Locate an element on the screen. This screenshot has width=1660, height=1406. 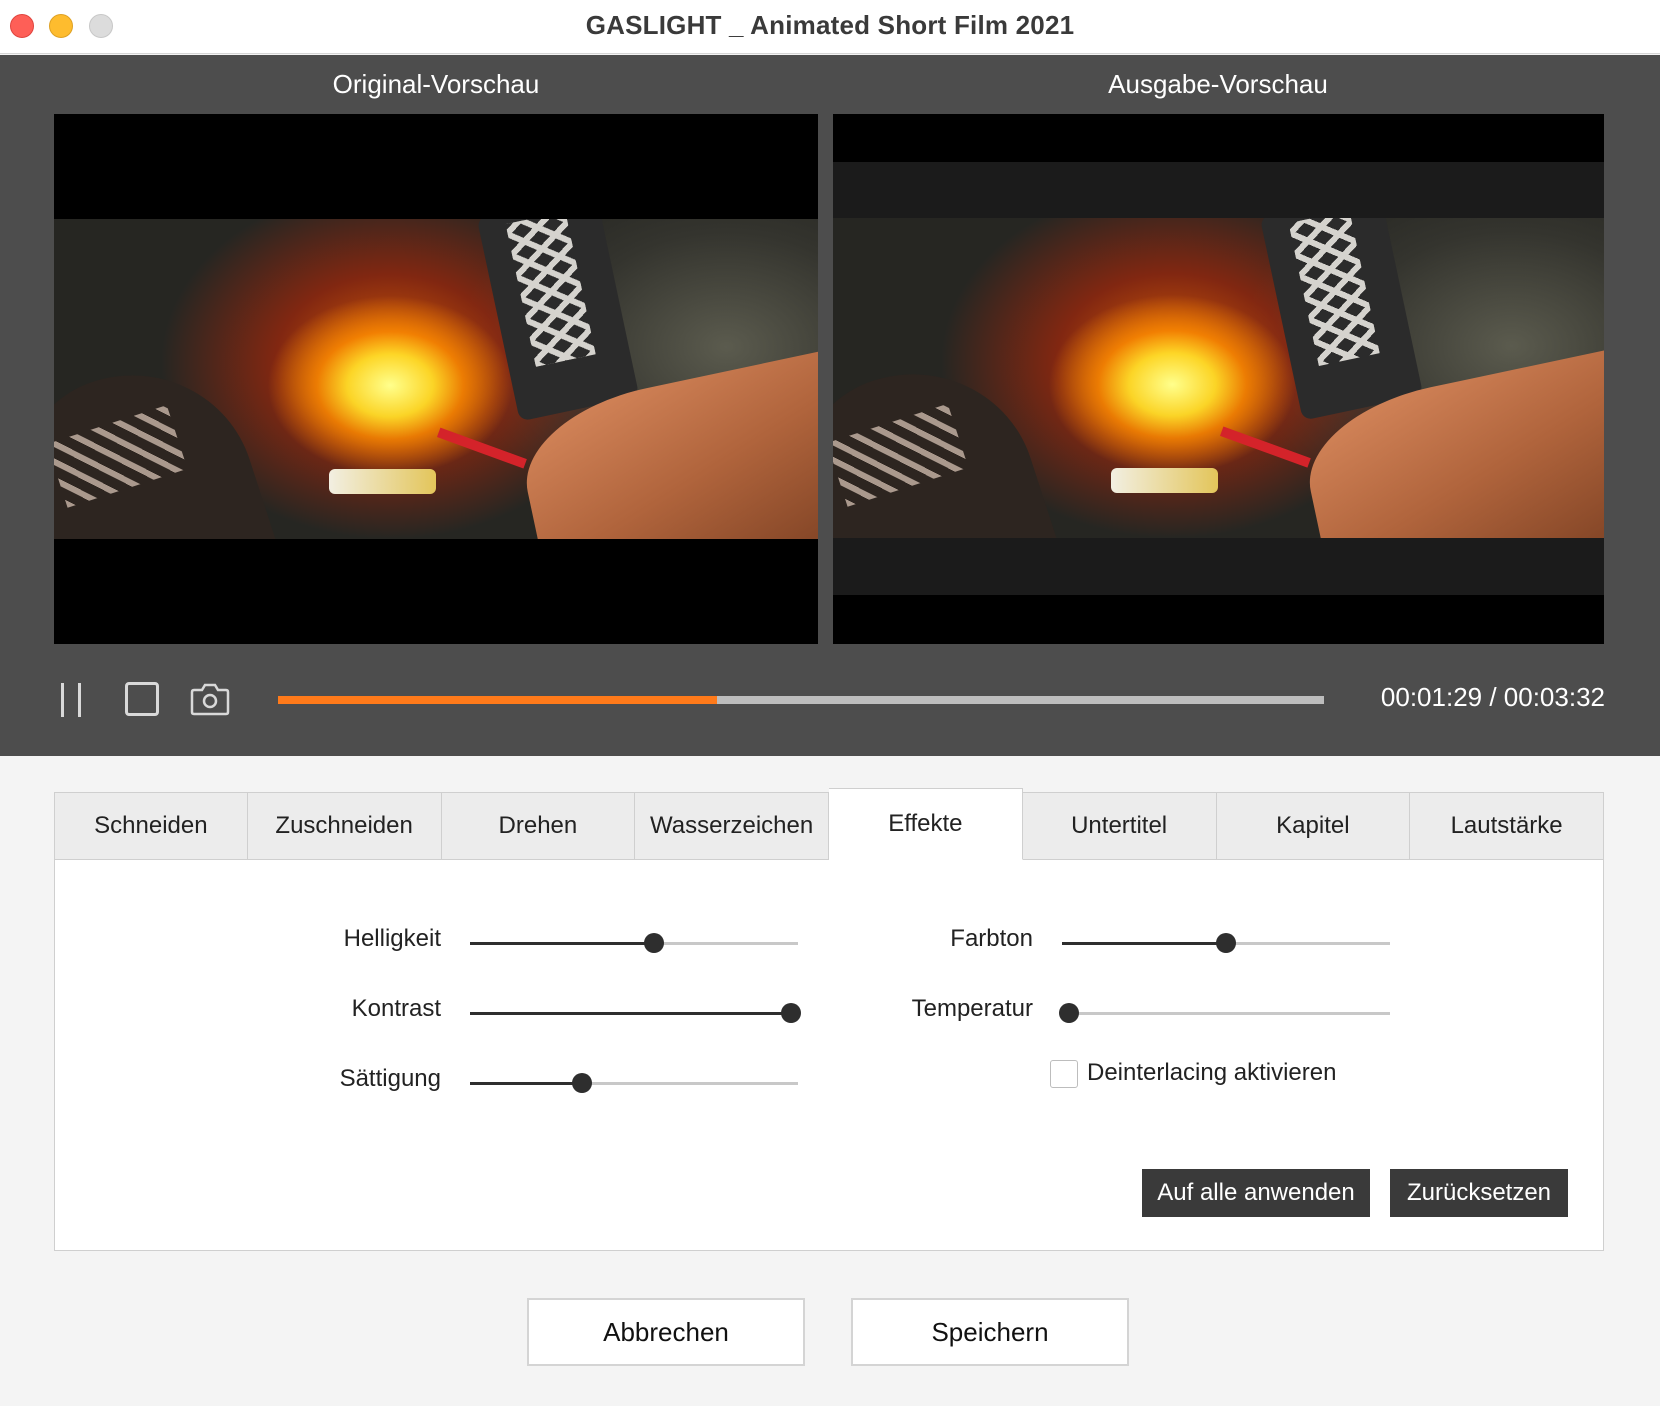
saturation-slider is located at coordinates (634, 1083).